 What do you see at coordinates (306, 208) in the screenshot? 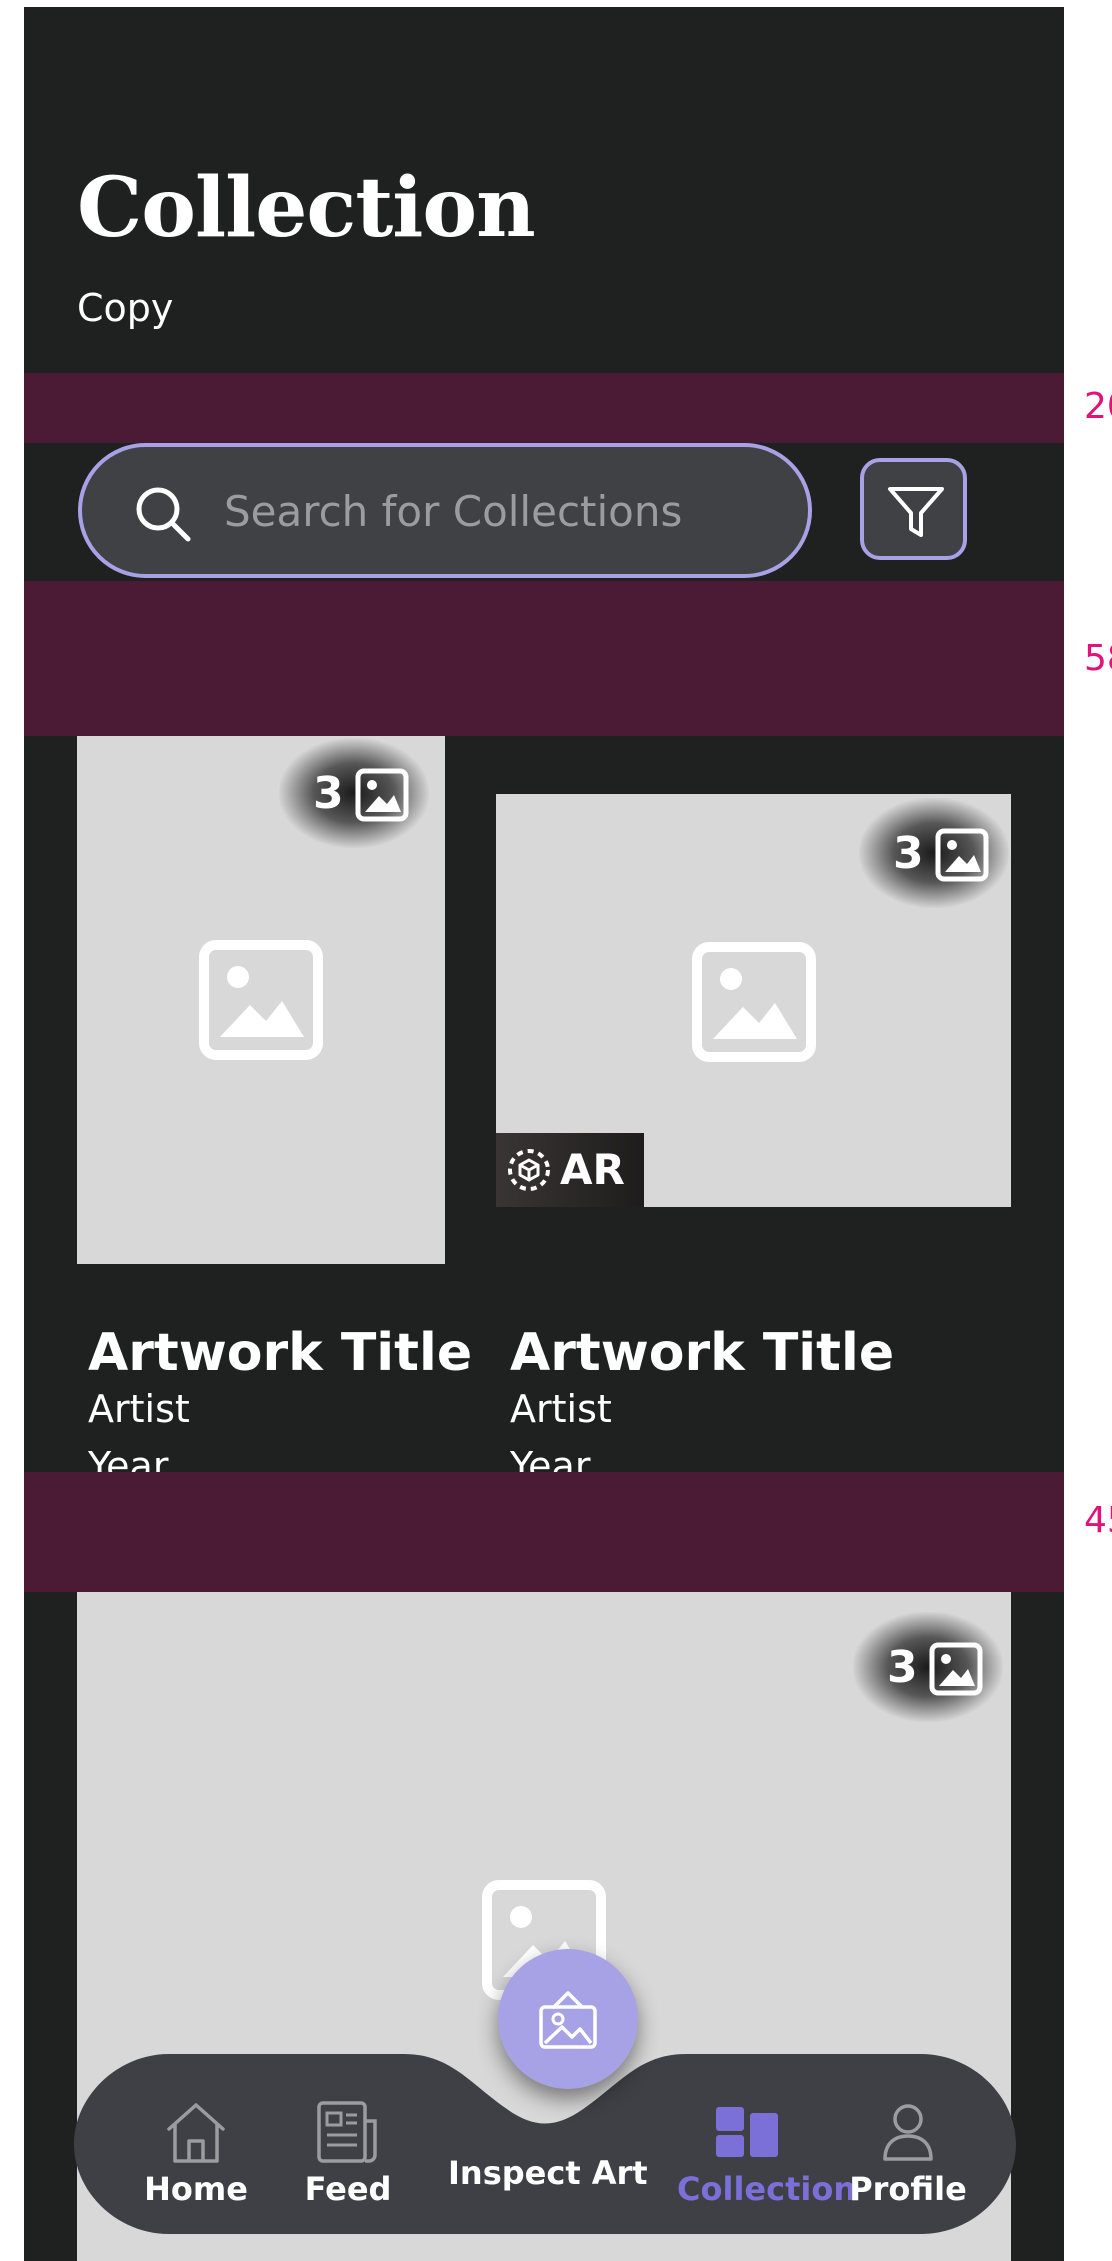
I see `page-title: Collection` at bounding box center [306, 208].